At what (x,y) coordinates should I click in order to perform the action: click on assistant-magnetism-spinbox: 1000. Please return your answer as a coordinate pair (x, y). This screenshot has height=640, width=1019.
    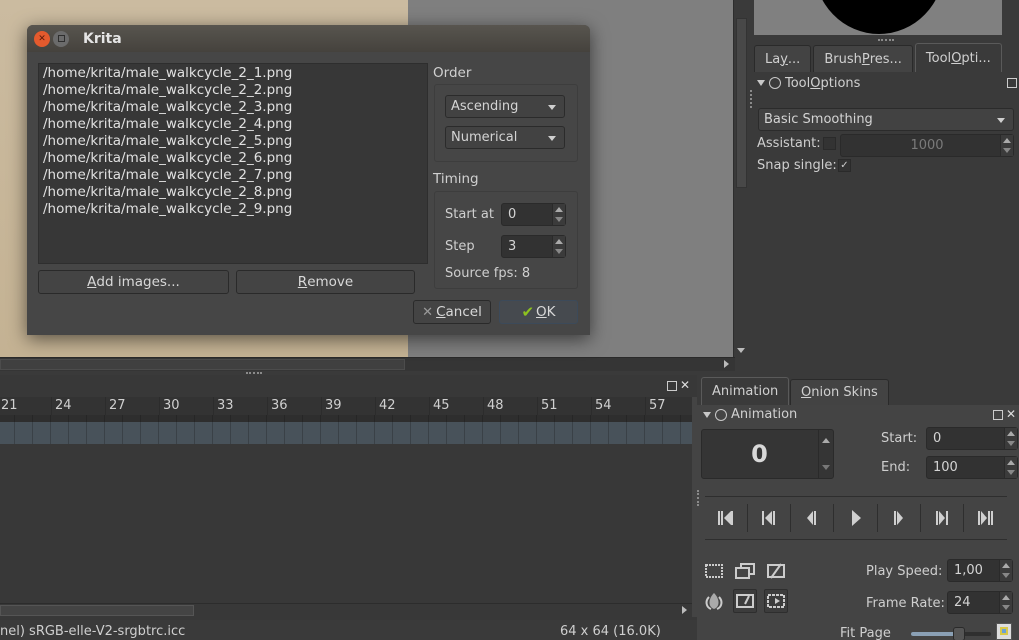
    Looking at the image, I should click on (927, 145).